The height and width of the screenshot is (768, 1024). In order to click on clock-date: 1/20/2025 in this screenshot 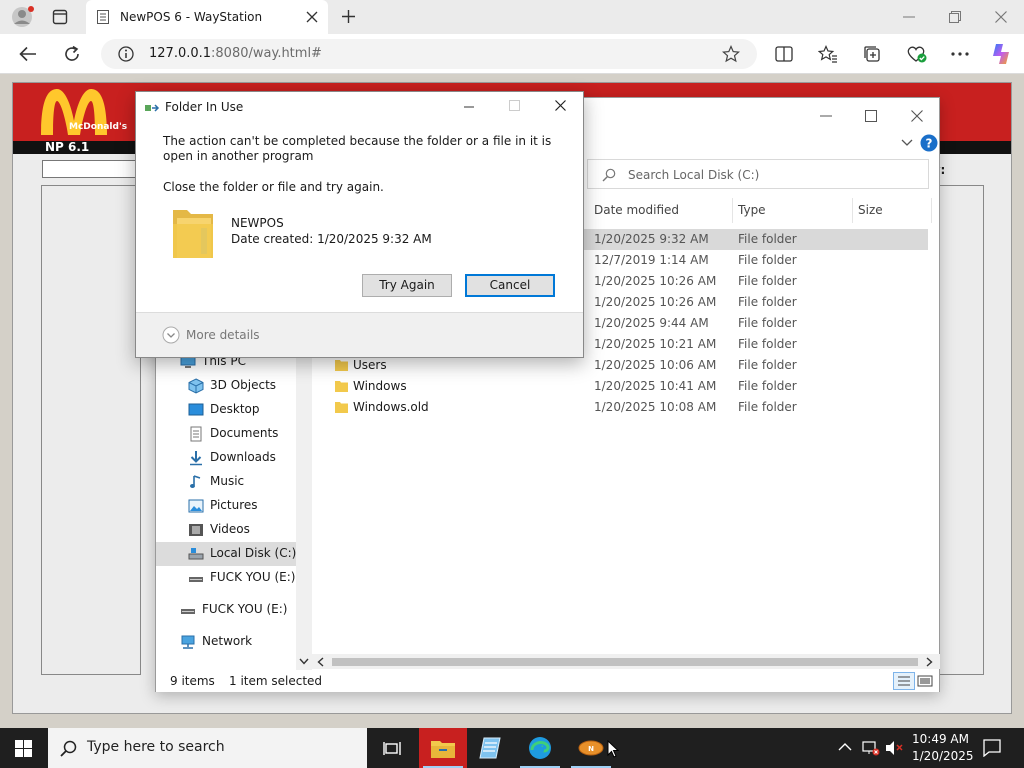, I will do `click(943, 756)`.